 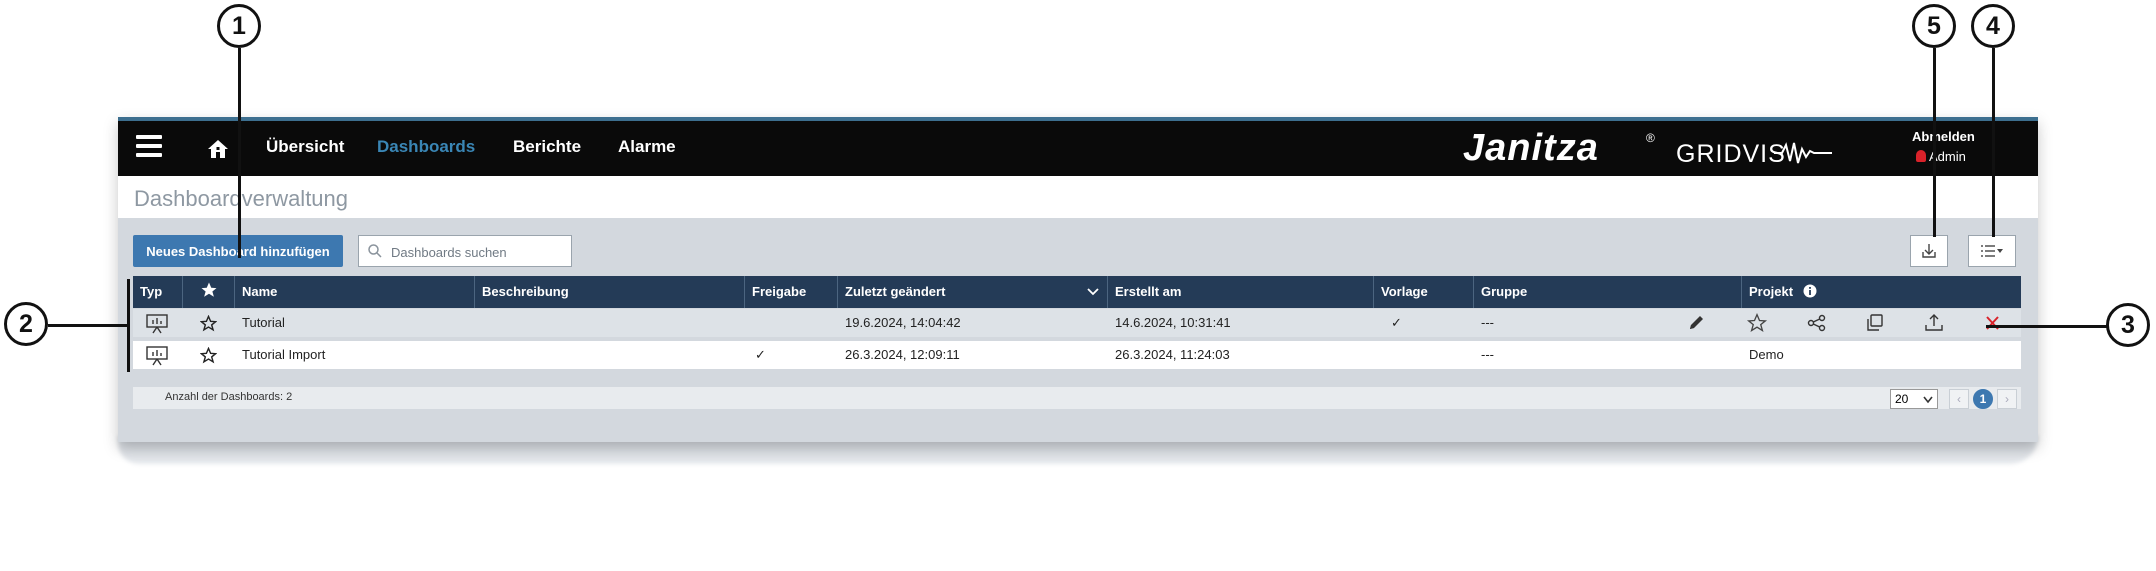 What do you see at coordinates (2128, 325) in the screenshot?
I see `callout-3: 3` at bounding box center [2128, 325].